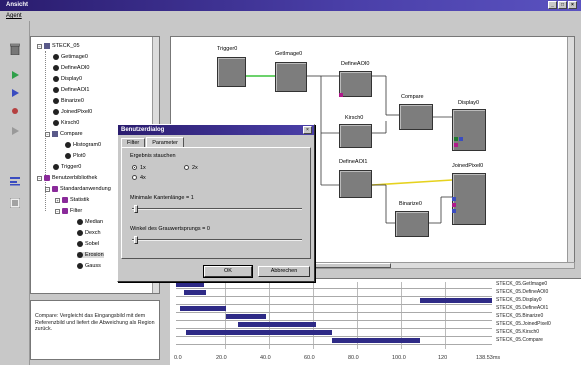  Describe the element at coordinates (133, 142) in the screenshot. I see `tab-filter: Filter` at that location.